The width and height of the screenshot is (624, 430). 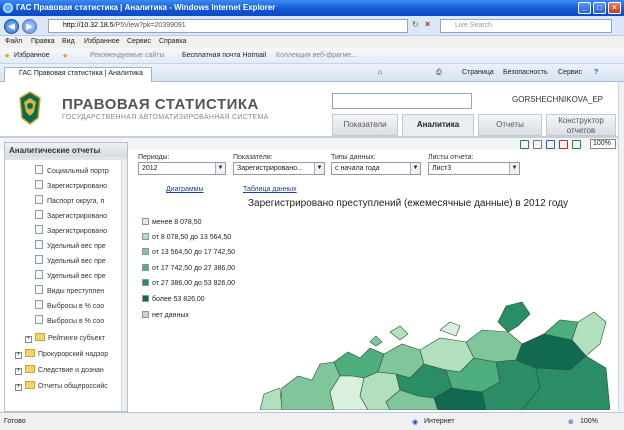 What do you see at coordinates (172, 222) in the screenshot?
I see `legend-item: менее 8 078,50` at bounding box center [172, 222].